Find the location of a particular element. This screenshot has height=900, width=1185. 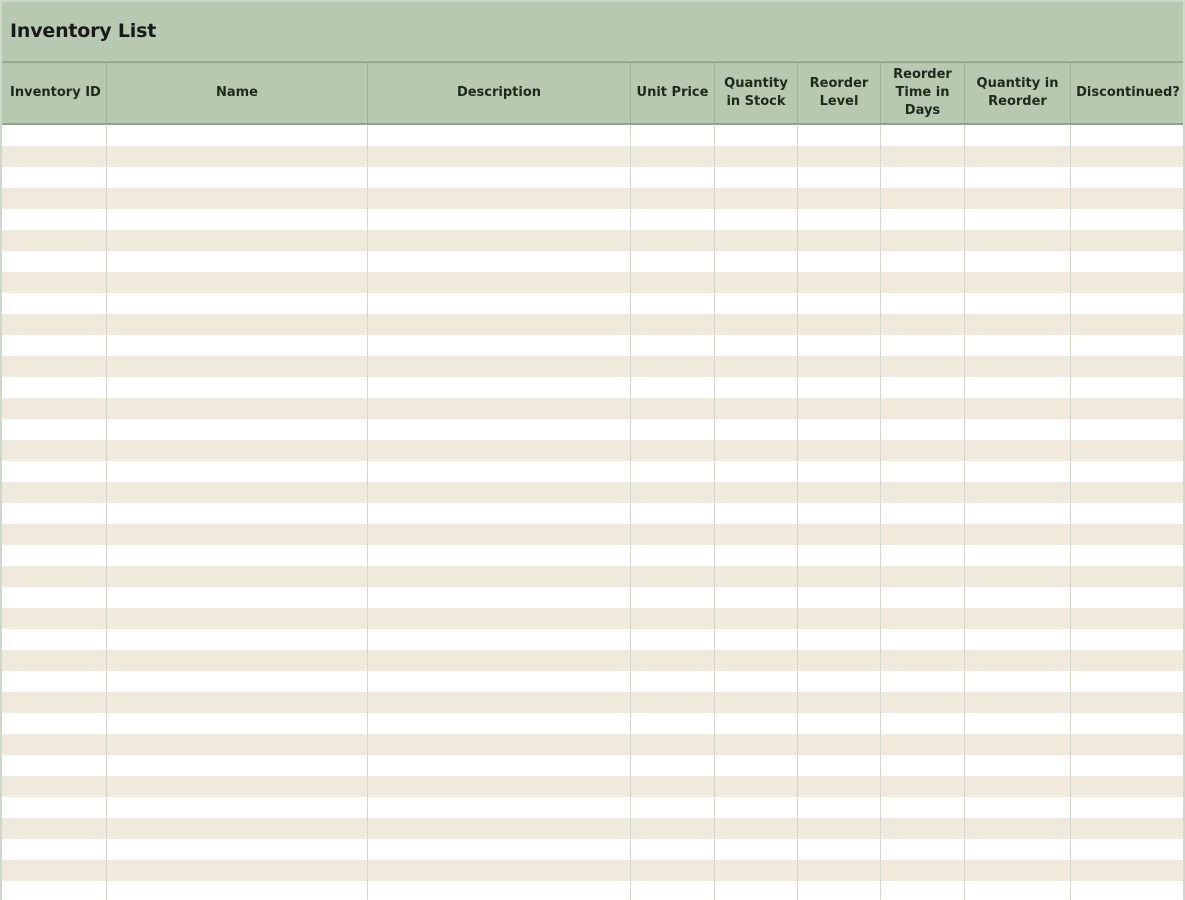

column-header-discontinued: Discontinued? is located at coordinates (1128, 93).